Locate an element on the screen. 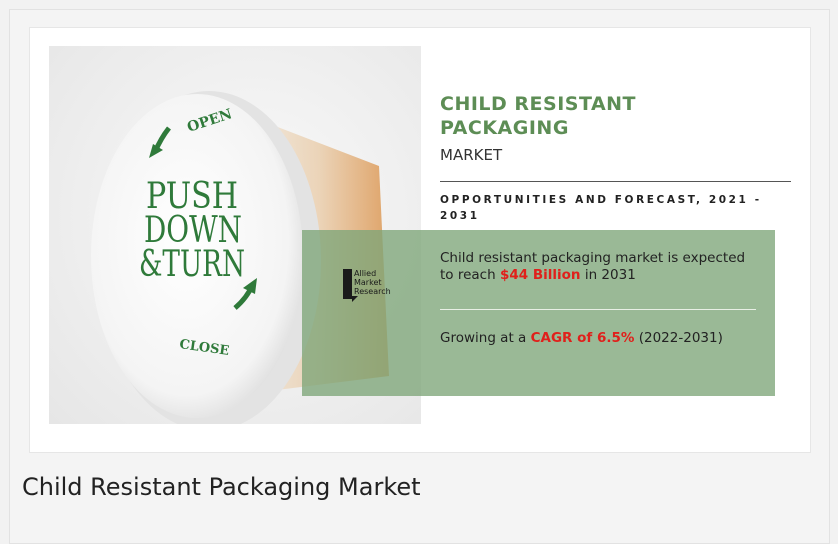 The height and width of the screenshot is (544, 838). cagr-value: CAGR of 6.5% is located at coordinates (582, 338).